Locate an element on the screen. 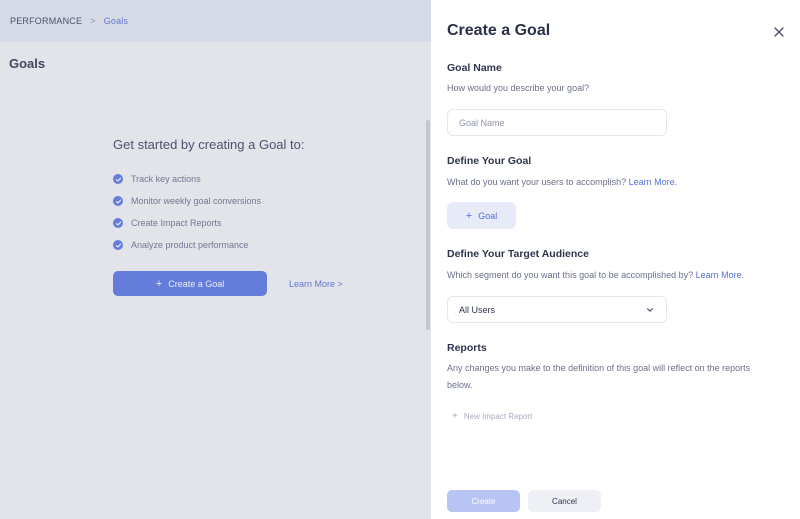  target-audience-title: Define Your Target Audience is located at coordinates (518, 254).